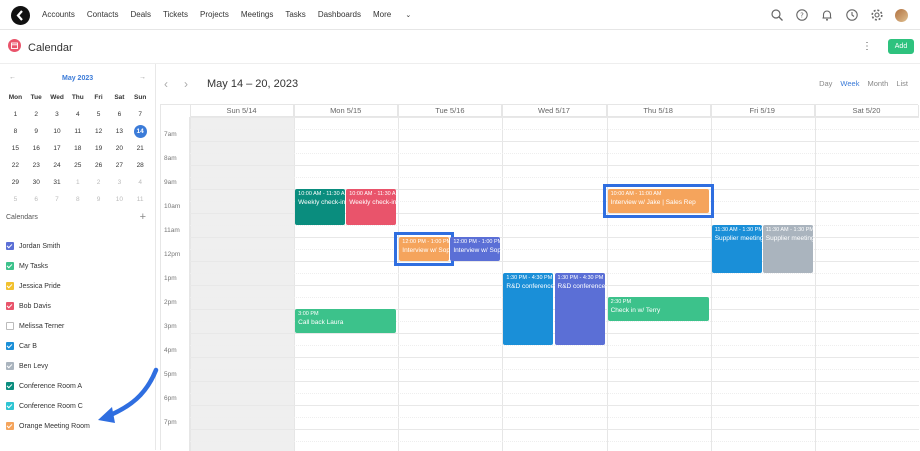  What do you see at coordinates (119, 165) in the screenshot?
I see `mini-day: 27` at bounding box center [119, 165].